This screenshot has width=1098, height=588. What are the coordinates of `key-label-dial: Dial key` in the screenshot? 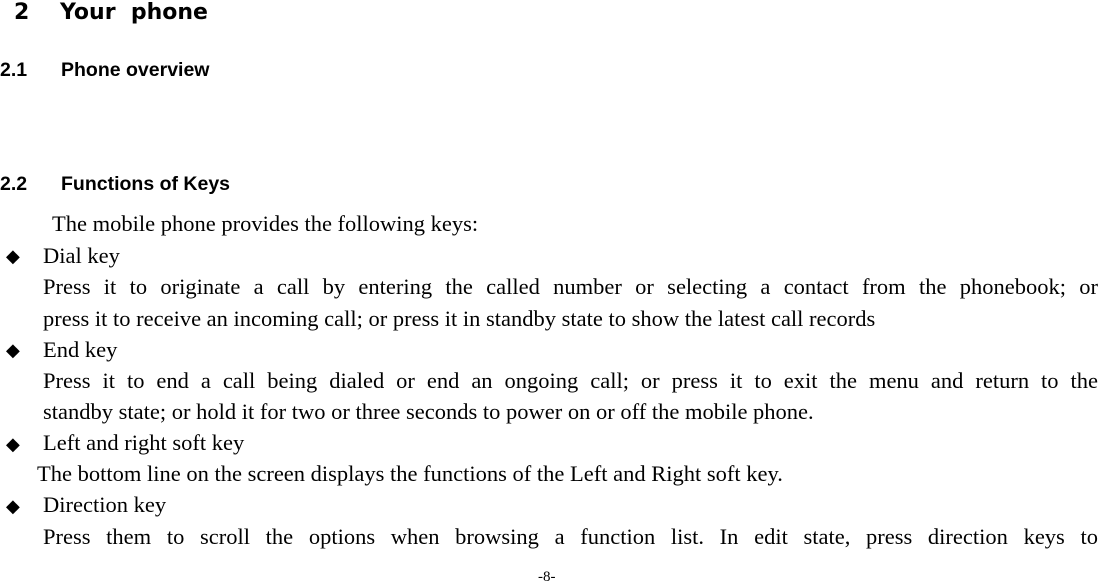 It's located at (81, 255).